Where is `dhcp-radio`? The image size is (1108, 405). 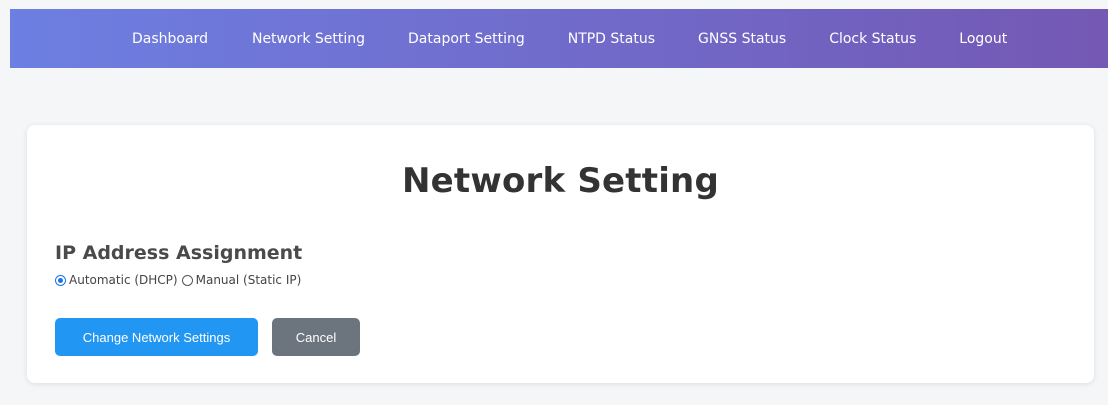 dhcp-radio is located at coordinates (60, 280).